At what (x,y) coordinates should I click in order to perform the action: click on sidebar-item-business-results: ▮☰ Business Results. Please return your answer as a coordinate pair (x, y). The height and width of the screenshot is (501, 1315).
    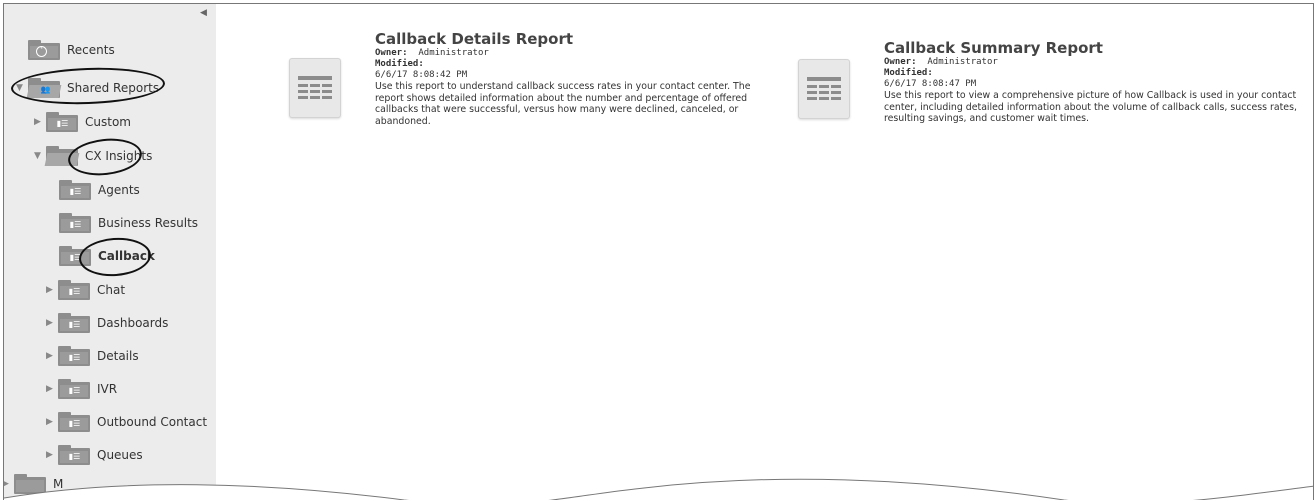
    Looking at the image, I should click on (128, 223).